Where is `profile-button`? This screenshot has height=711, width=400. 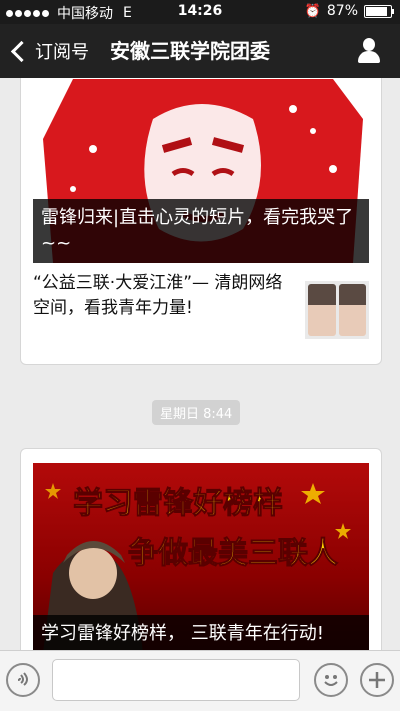 profile-button is located at coordinates (369, 51).